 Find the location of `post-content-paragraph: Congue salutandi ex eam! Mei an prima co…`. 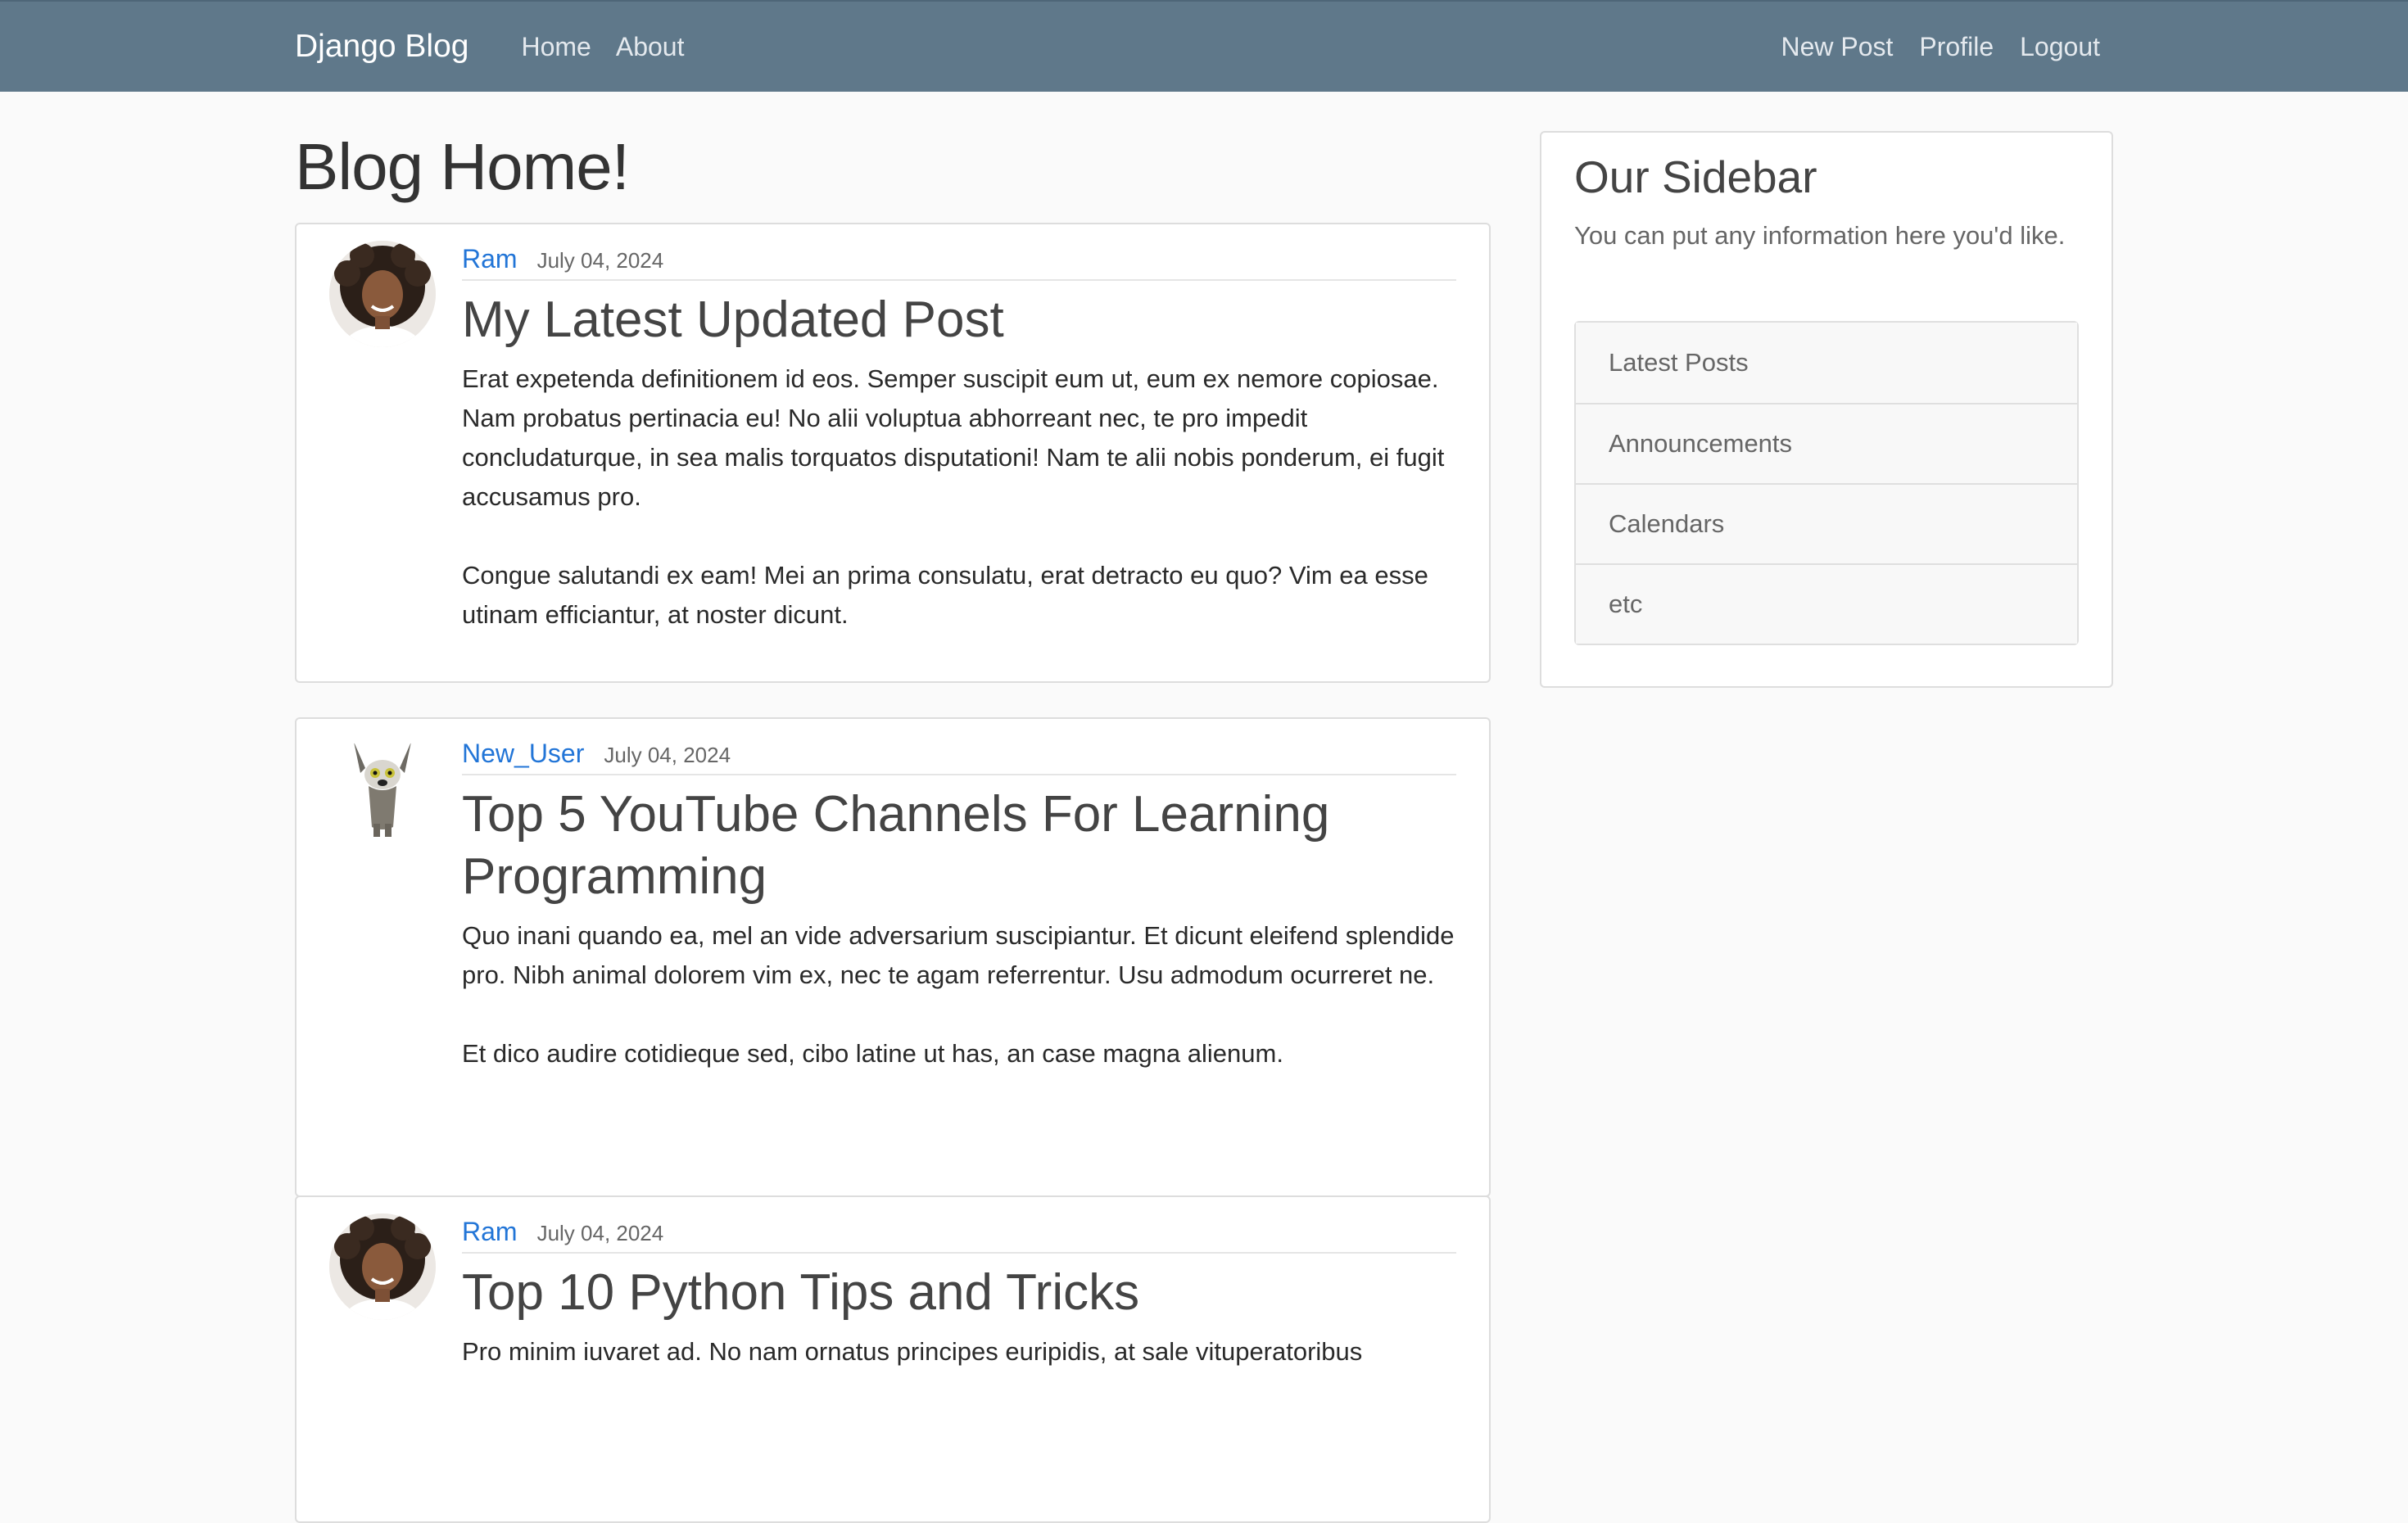

post-content-paragraph: Congue salutandi ex eam! Mei an prima co… is located at coordinates (945, 595).